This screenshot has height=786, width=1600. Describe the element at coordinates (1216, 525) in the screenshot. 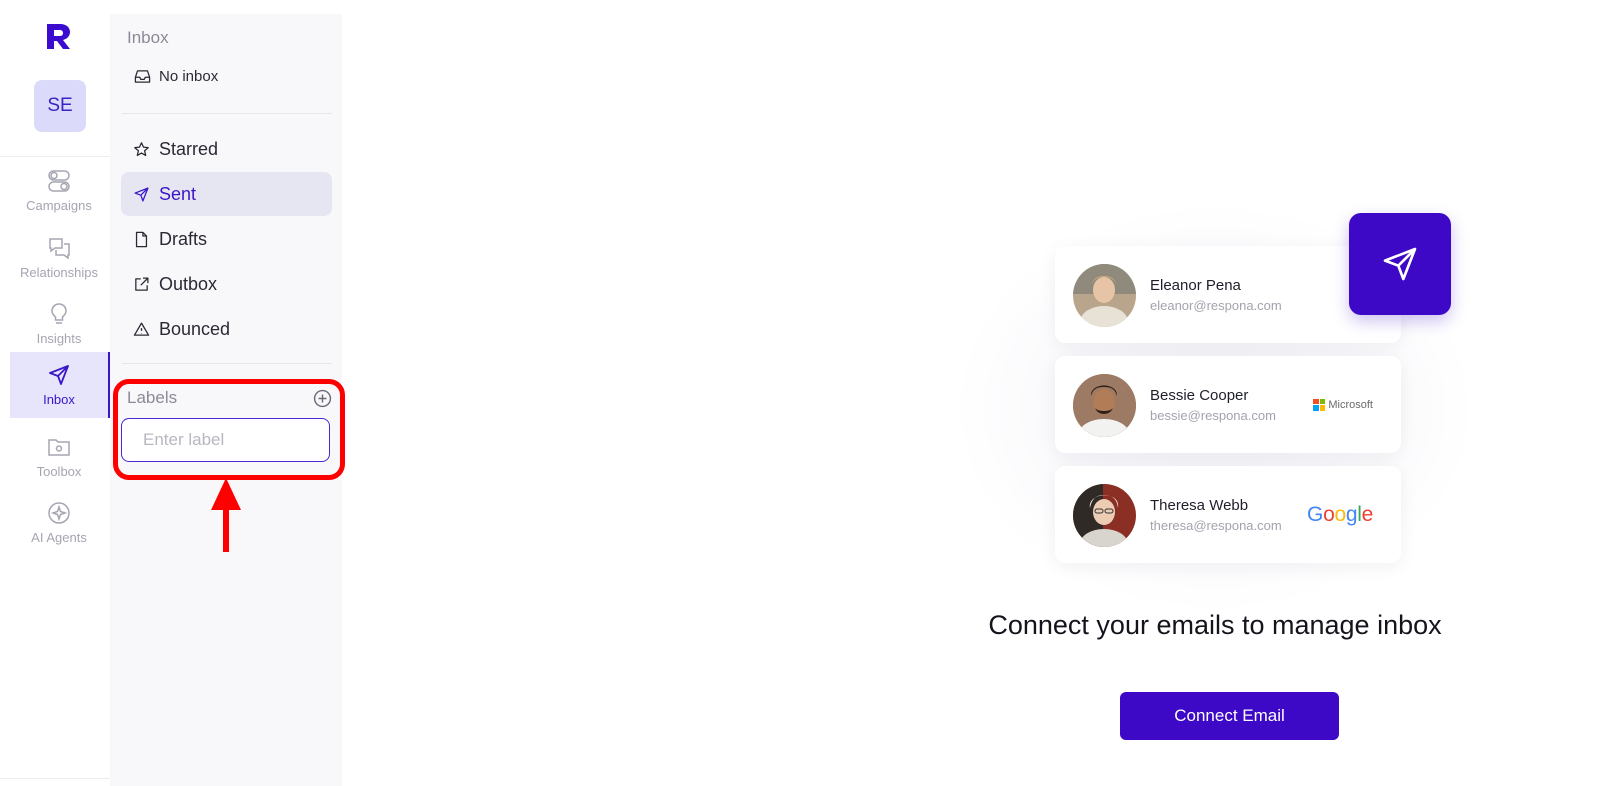

I see `contact-email: theresa@respona.com` at that location.